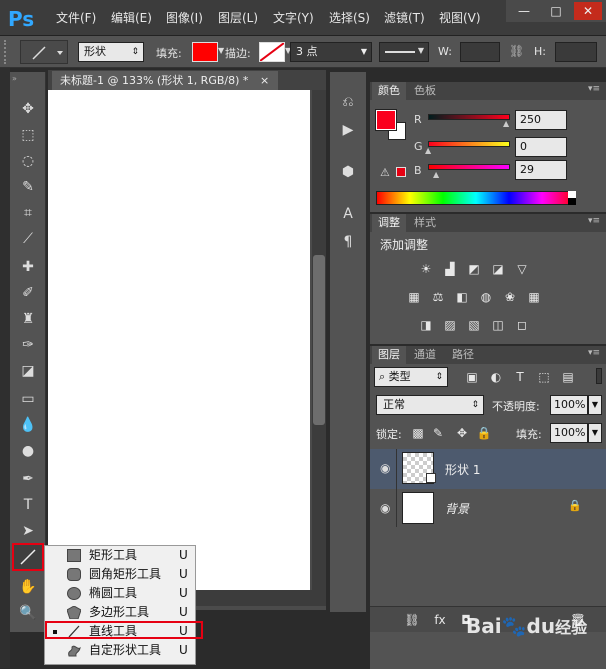 The height and width of the screenshot is (669, 606). I want to click on 3d-icon: ⬢, so click(348, 172).